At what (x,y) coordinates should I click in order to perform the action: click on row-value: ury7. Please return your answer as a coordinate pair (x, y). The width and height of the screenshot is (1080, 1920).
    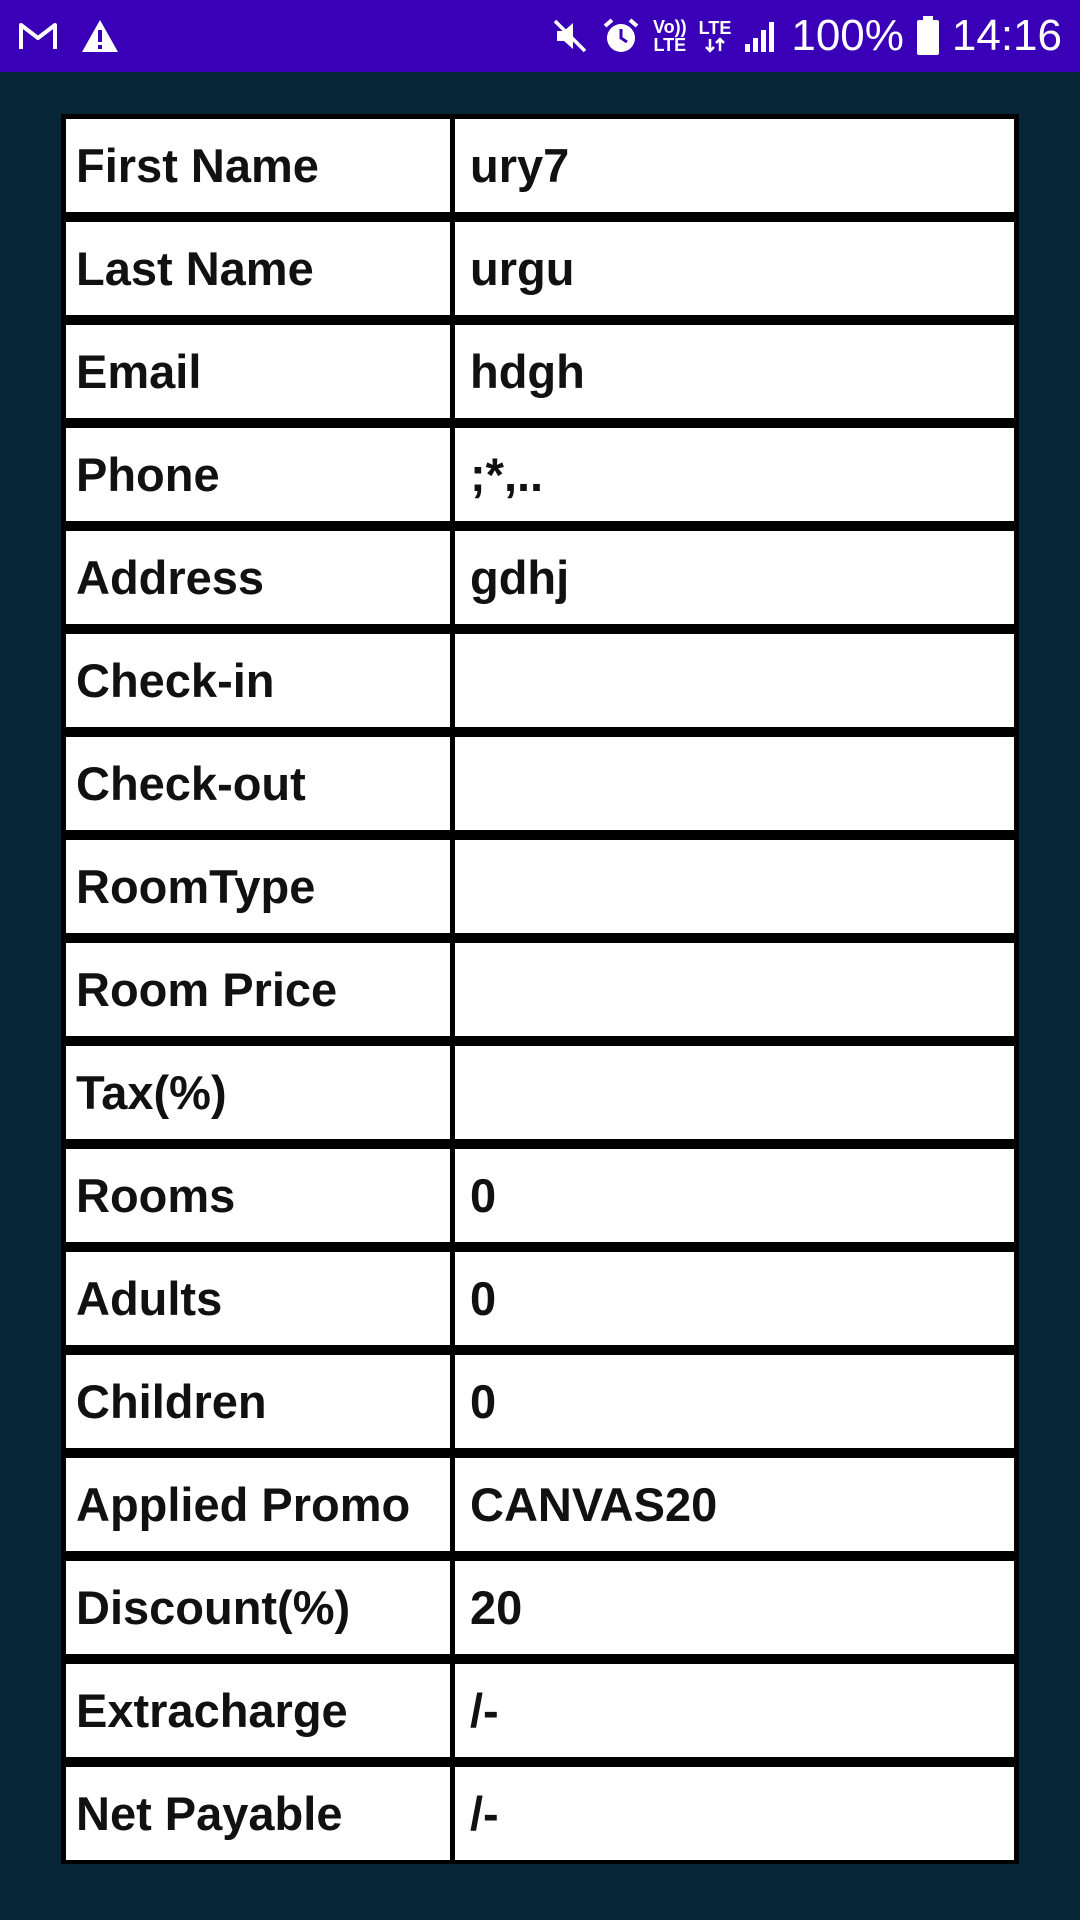
    Looking at the image, I should click on (734, 165).